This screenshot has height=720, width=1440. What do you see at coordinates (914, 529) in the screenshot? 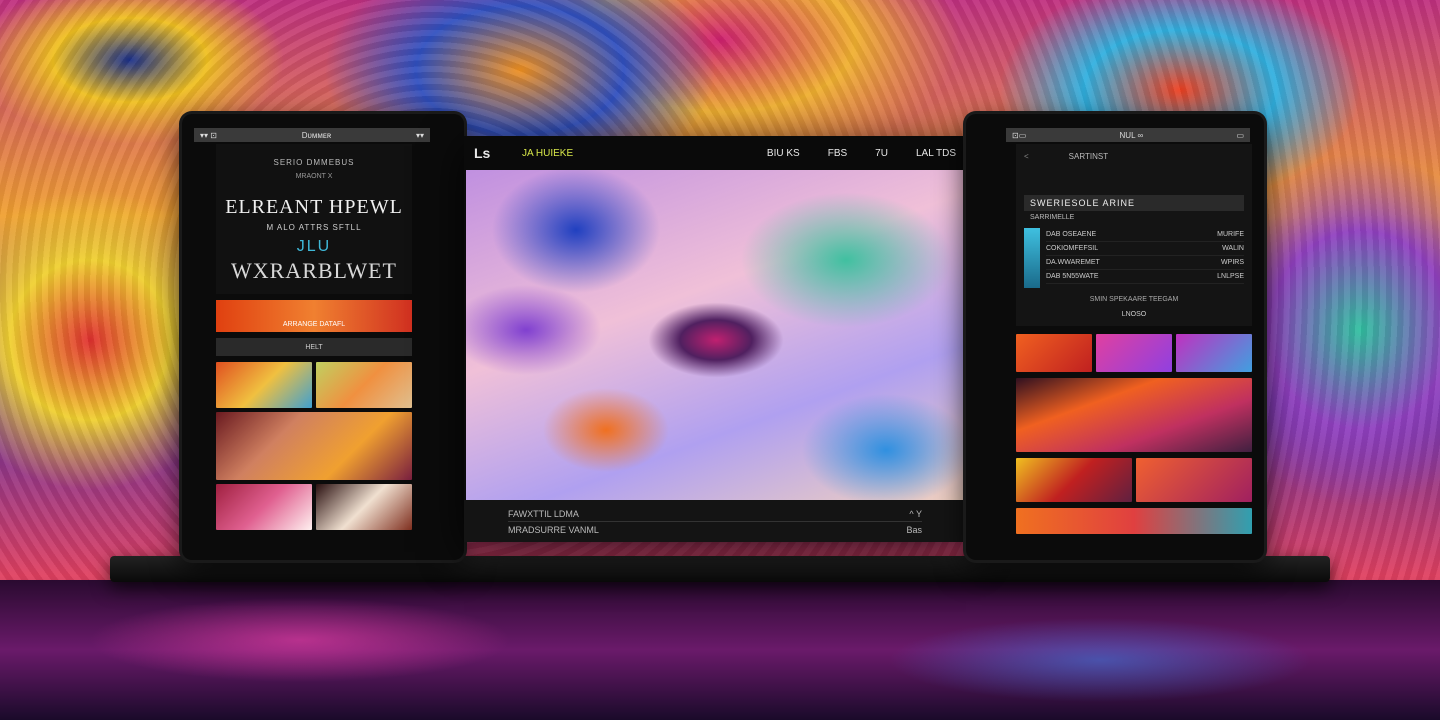
I see `caption-meta: Bas` at bounding box center [914, 529].